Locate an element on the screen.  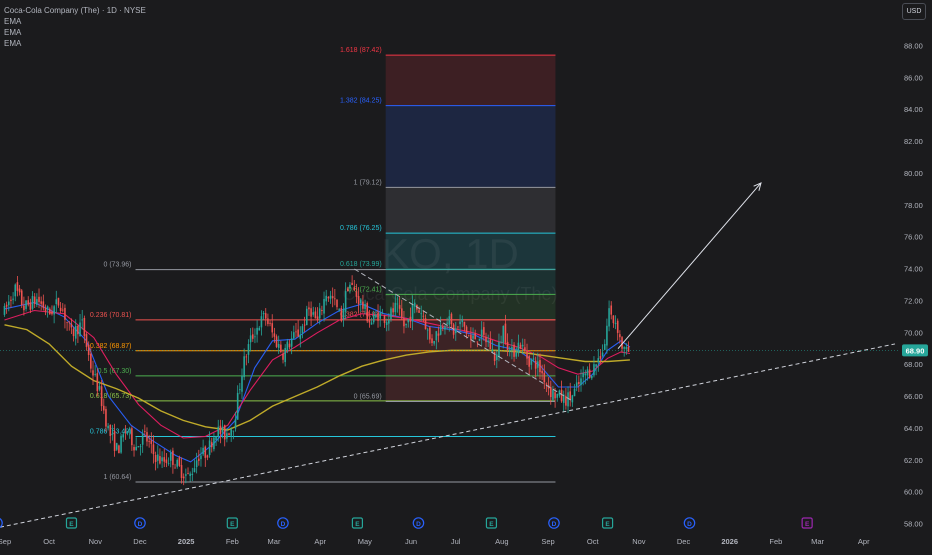
fib-extension-zone is located at coordinates (470, 146).